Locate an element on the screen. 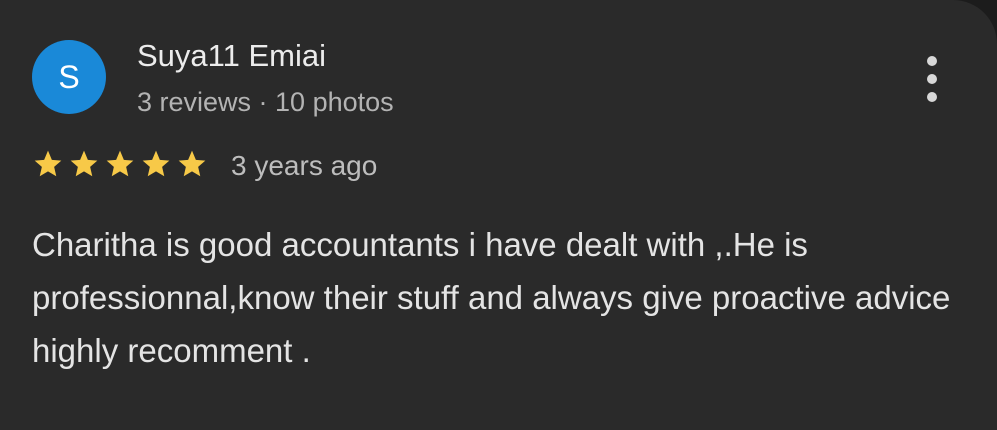 This screenshot has width=997, height=430. star-rating is located at coordinates (120, 164).